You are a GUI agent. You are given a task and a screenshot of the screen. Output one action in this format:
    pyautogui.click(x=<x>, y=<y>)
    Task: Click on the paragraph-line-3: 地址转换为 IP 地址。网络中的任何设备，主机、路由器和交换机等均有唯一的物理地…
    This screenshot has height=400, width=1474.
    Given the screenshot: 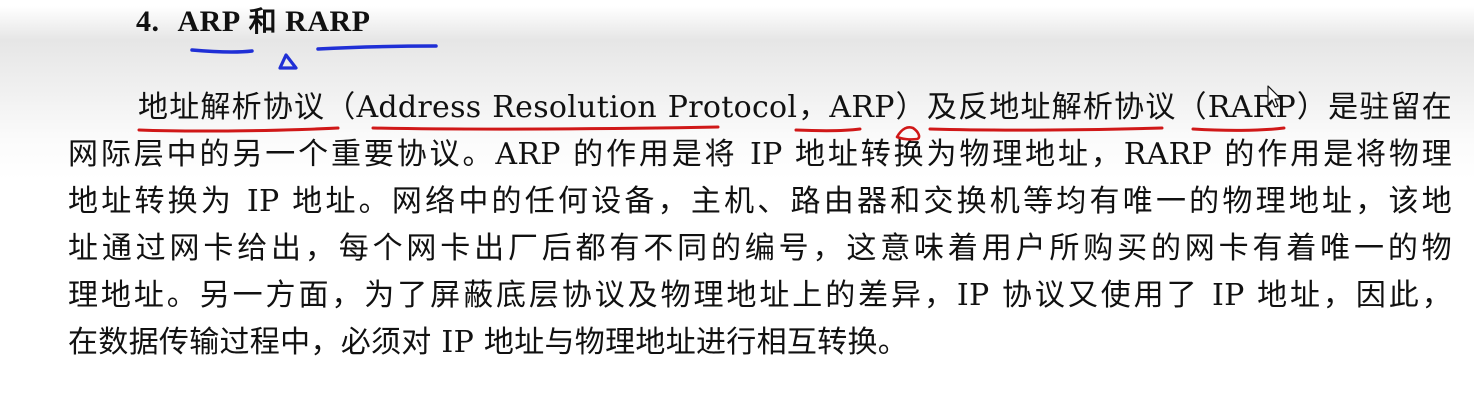 What is the action you would take?
    pyautogui.click(x=760, y=201)
    